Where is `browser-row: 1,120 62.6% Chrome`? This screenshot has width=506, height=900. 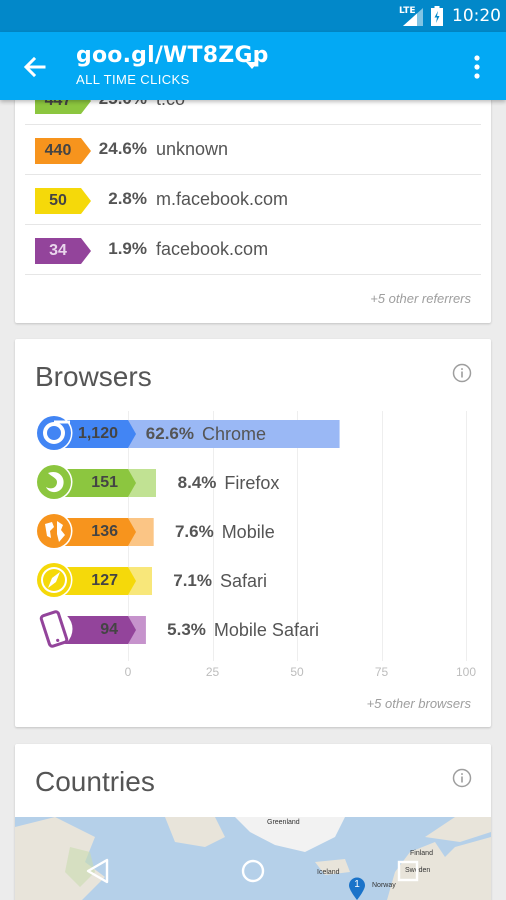 browser-row: 1,120 62.6% Chrome is located at coordinates (255, 433).